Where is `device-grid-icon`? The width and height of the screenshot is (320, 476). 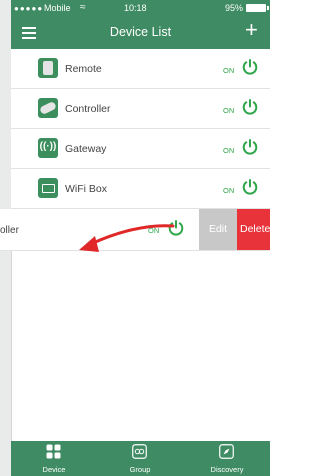 device-grid-icon is located at coordinates (53, 451).